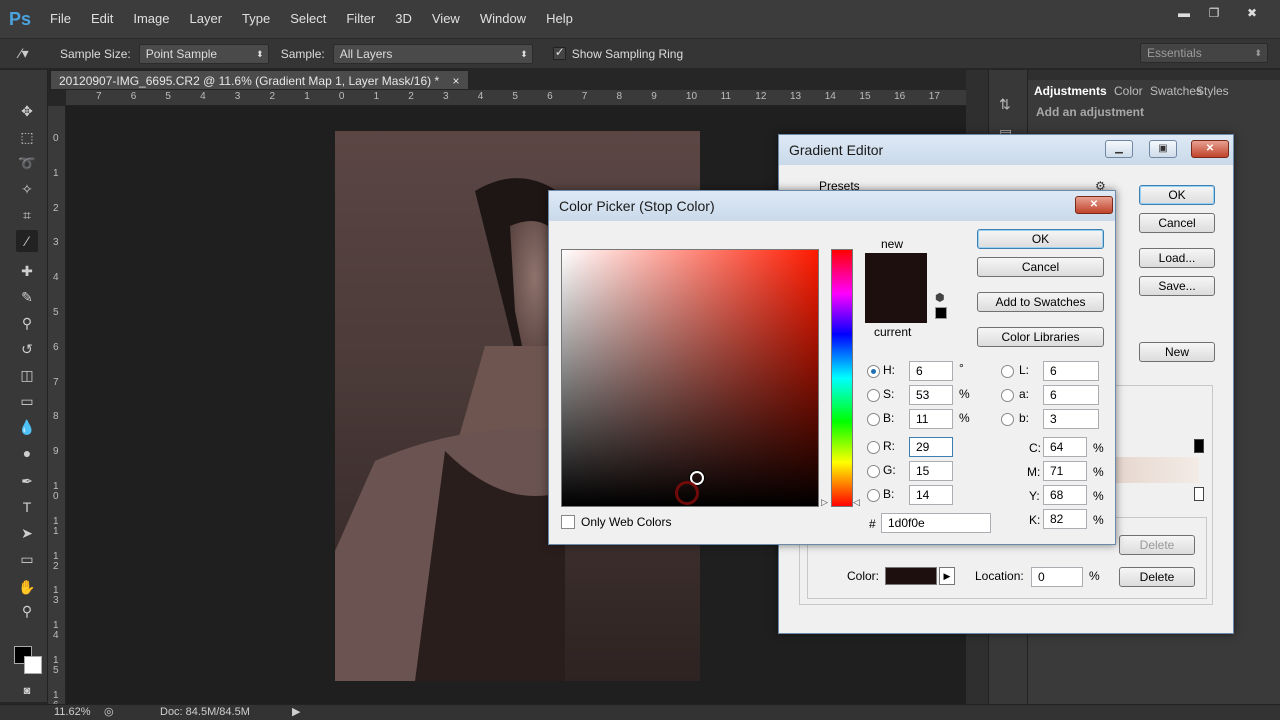 Image resolution: width=1280 pixels, height=720 pixels. What do you see at coordinates (936, 523) in the screenshot?
I see `hex-field: 1d0f0e` at bounding box center [936, 523].